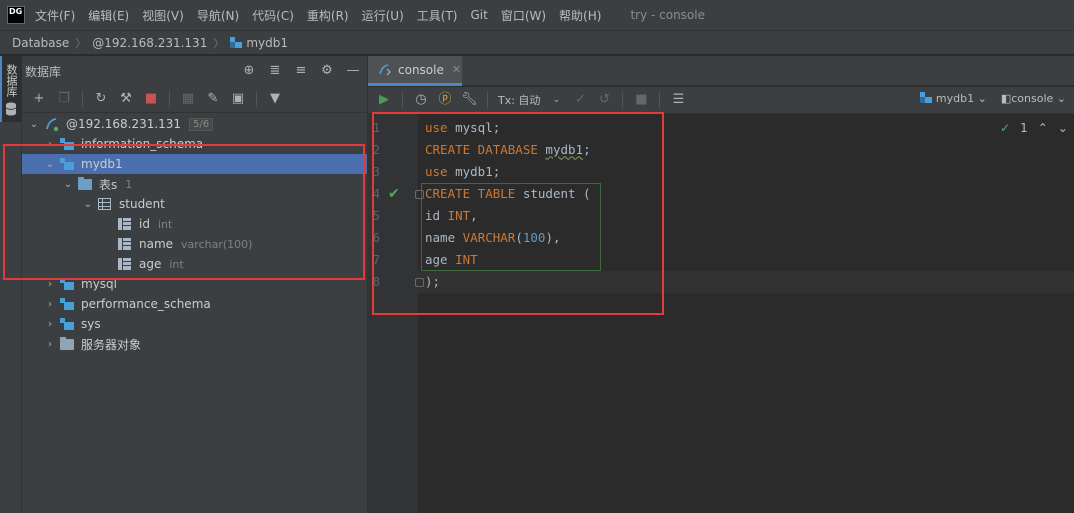 The height and width of the screenshot is (513, 1074). I want to click on breadcrumb: Database 〉 @192.168.231.131 〉 mydb1, so click(537, 42).